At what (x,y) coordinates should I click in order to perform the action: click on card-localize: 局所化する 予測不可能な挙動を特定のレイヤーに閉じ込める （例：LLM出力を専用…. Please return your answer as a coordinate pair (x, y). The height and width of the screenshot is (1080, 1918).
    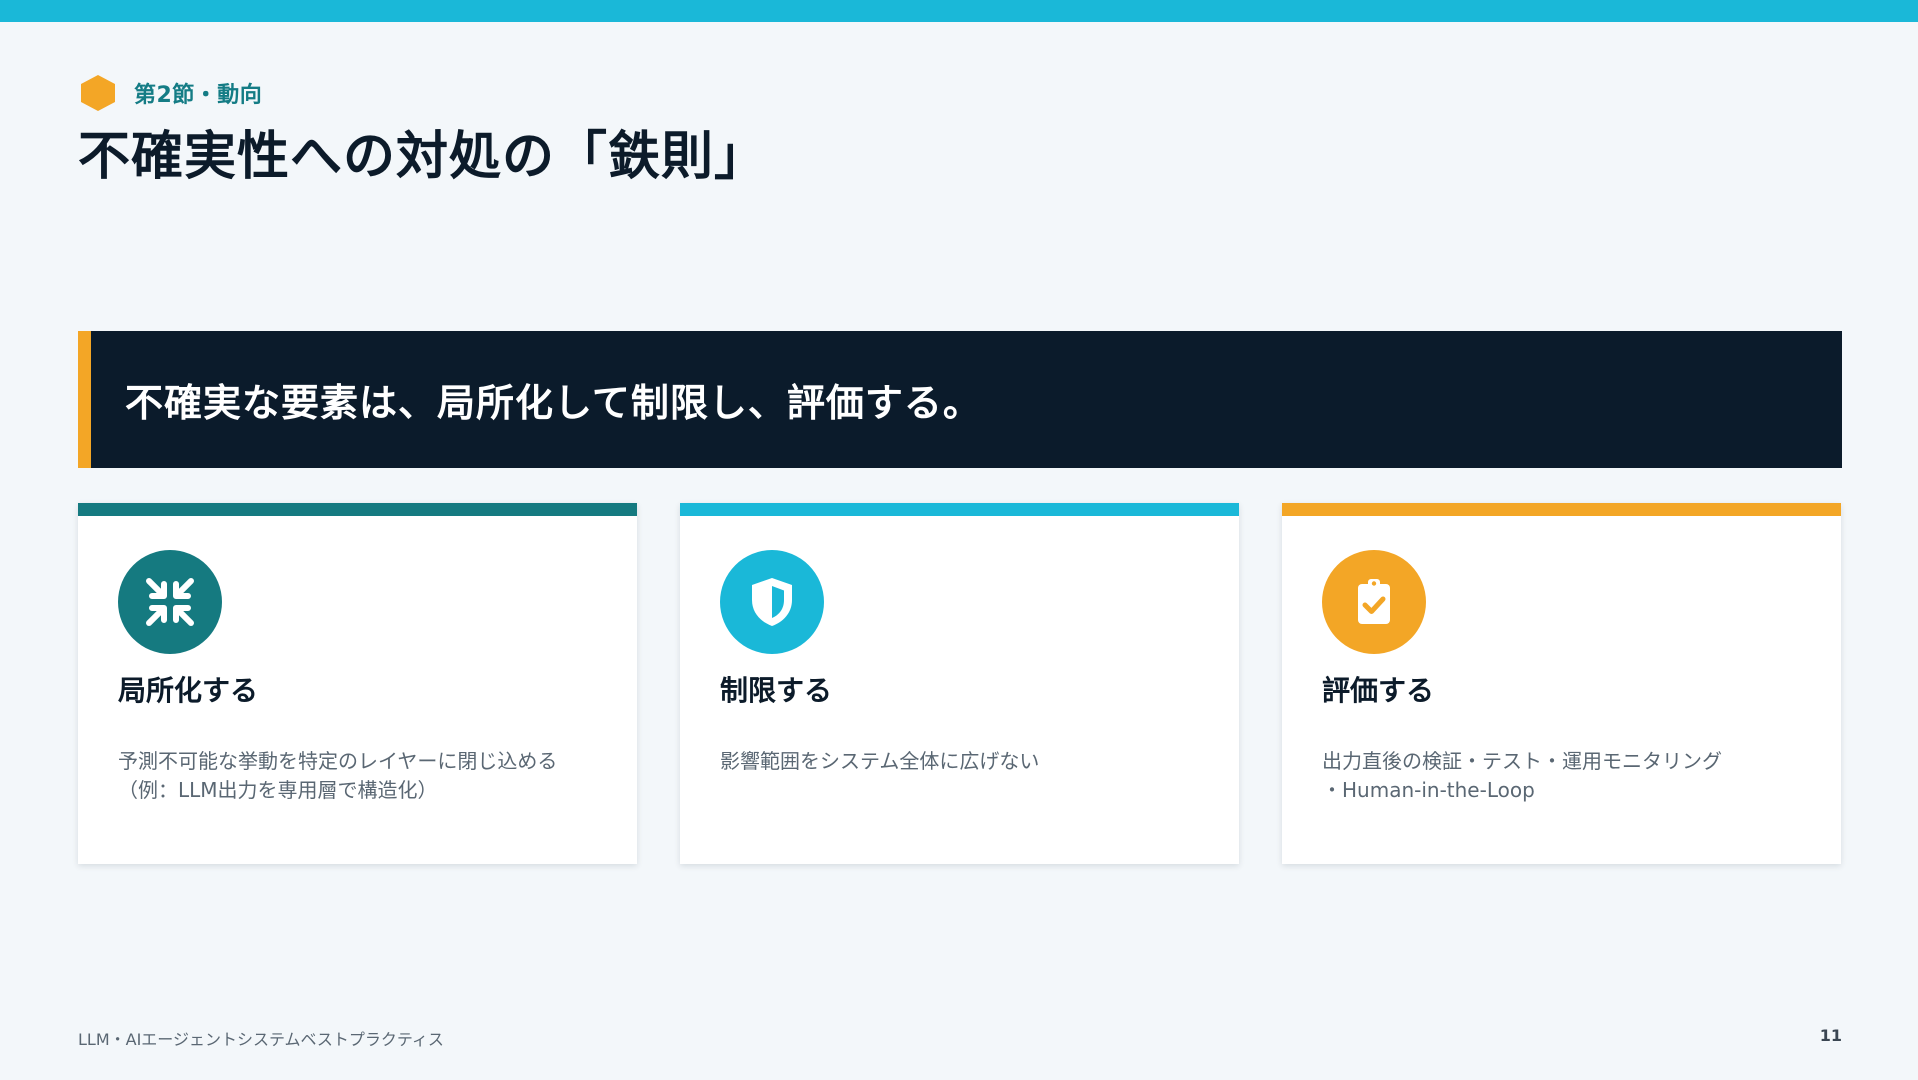
    Looking at the image, I should click on (357, 683).